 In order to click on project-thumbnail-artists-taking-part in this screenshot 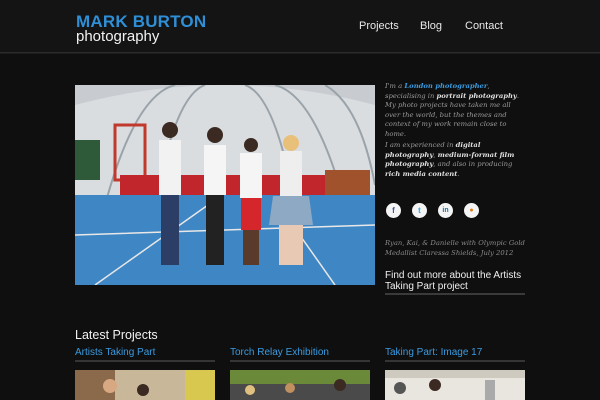, I will do `click(145, 385)`.